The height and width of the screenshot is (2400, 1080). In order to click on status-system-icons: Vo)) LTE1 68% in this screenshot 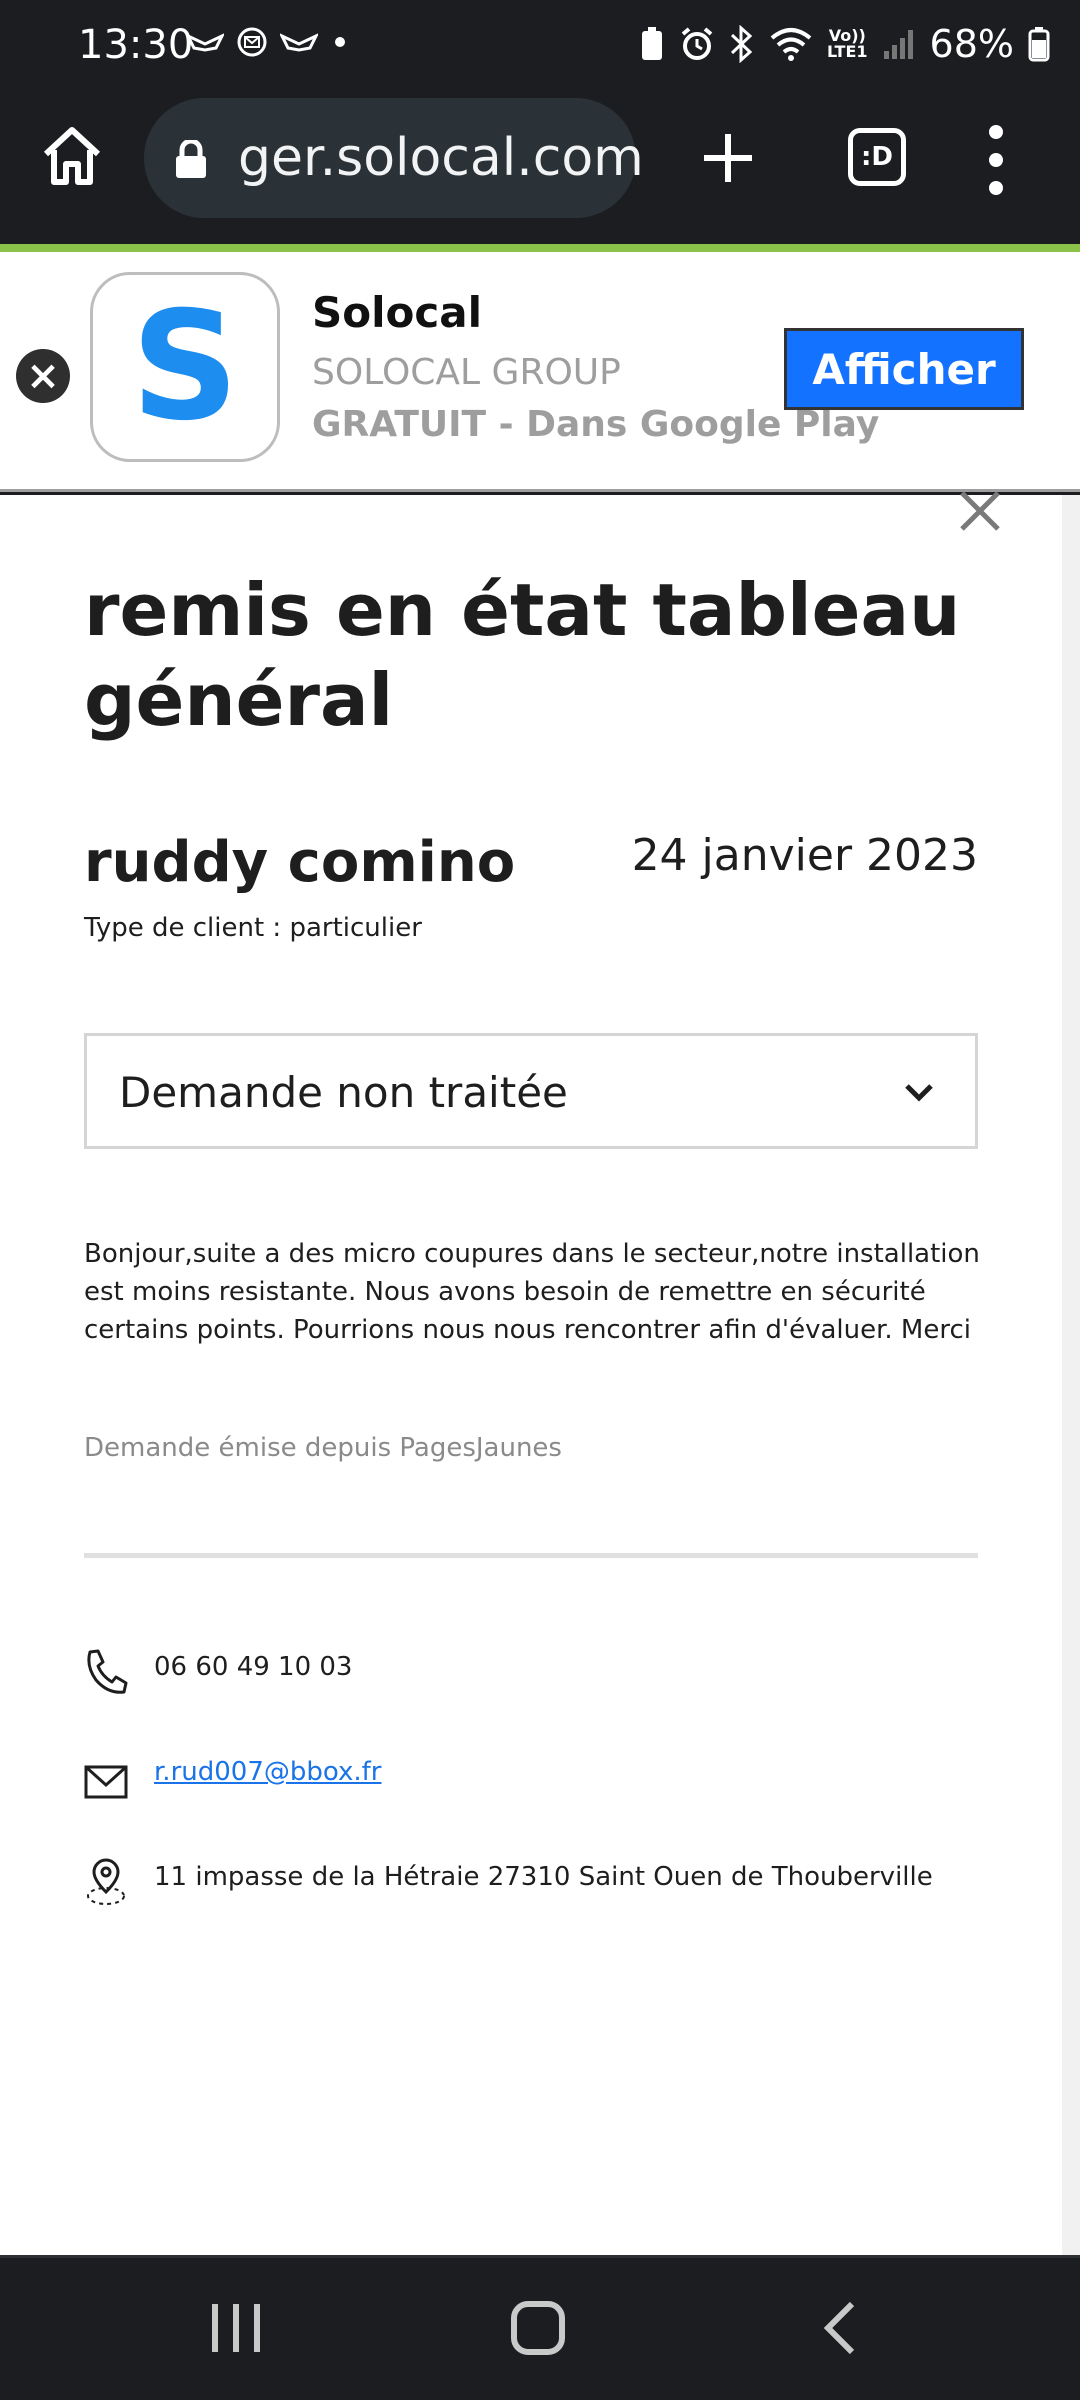, I will do `click(844, 44)`.